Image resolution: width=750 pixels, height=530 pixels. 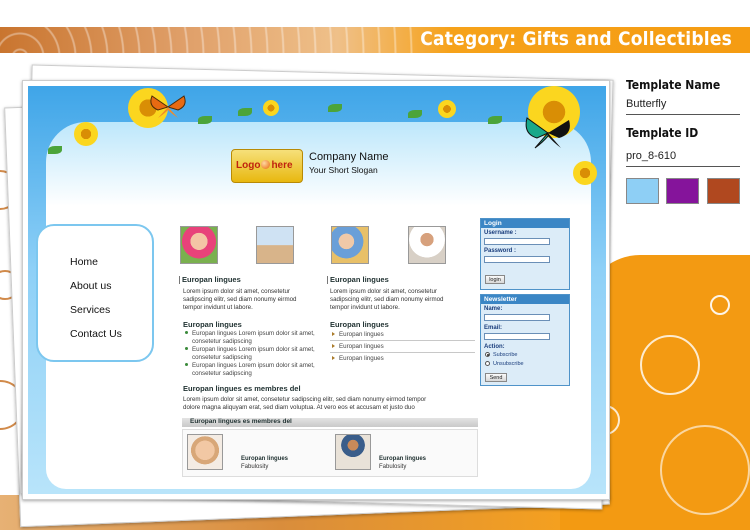 What do you see at coordinates (662, 133) in the screenshot?
I see `template-id-label: Template ID` at bounding box center [662, 133].